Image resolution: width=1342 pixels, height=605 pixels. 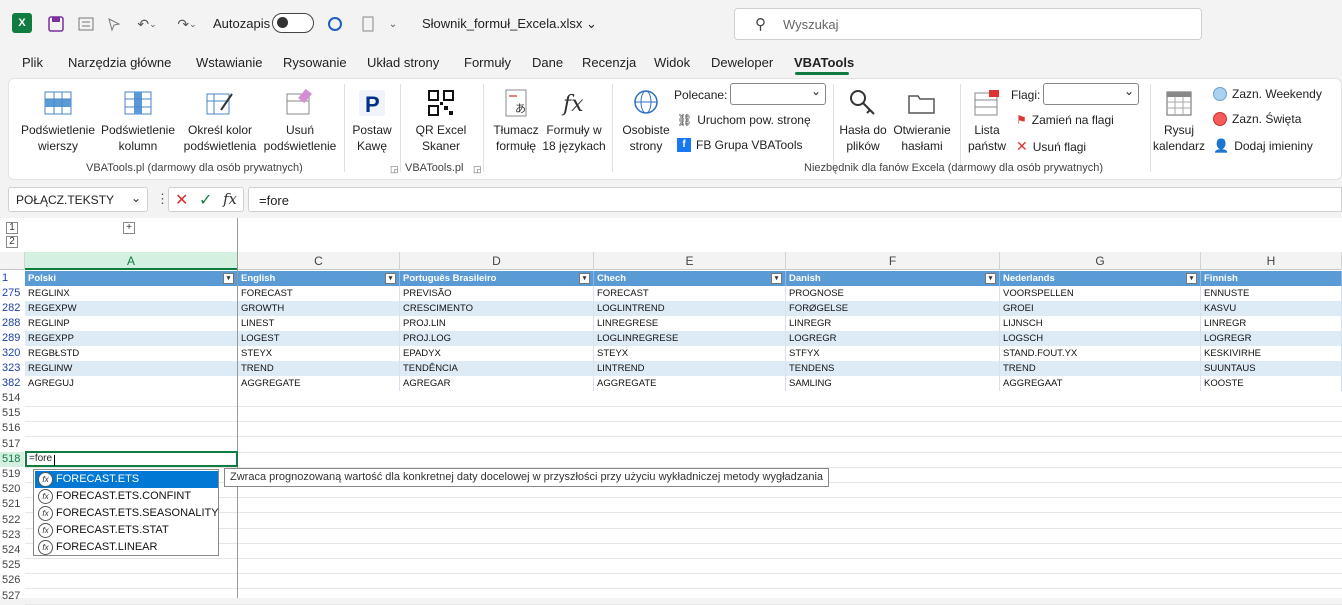 What do you see at coordinates (12, 242) in the screenshot?
I see `outline-level-2-button: 2` at bounding box center [12, 242].